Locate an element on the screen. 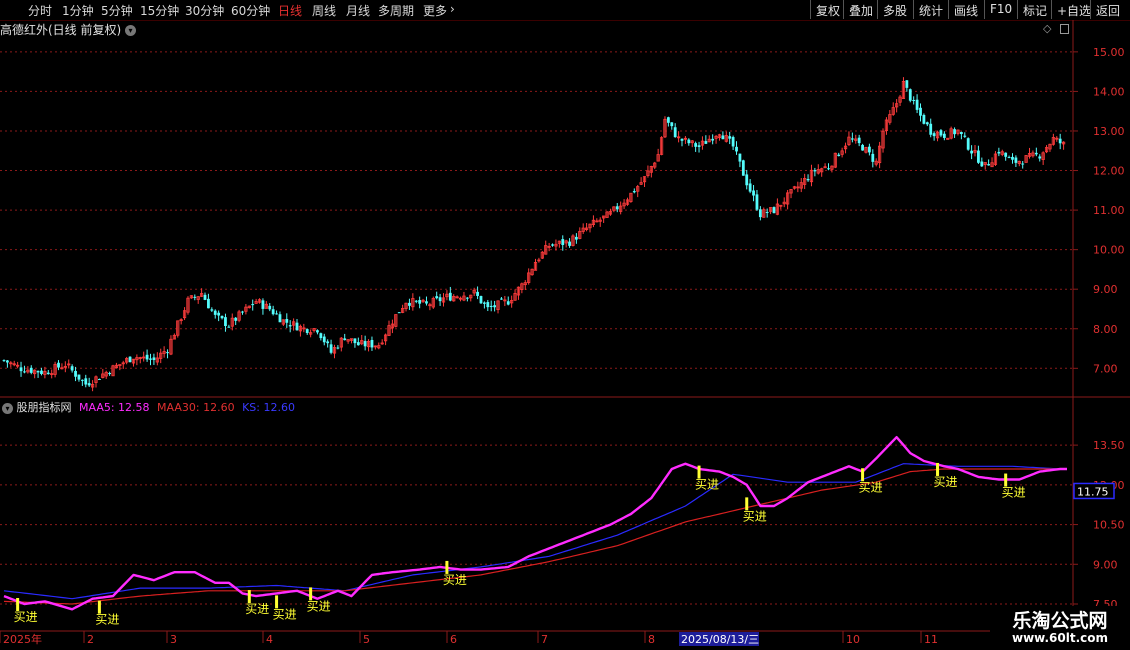  price-tick-label: 8.00 is located at coordinates (1105, 329).